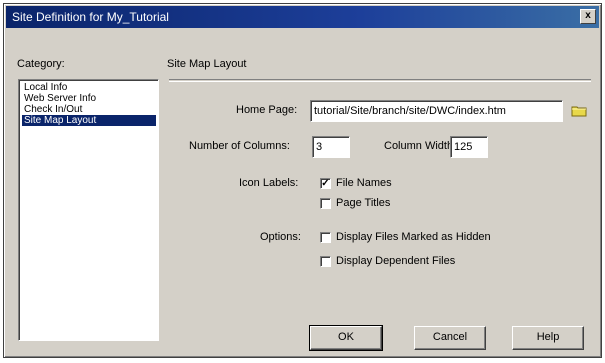 The width and height of the screenshot is (605, 363). I want to click on hidden-files-label: Display Files Marked as Hidden, so click(413, 237).